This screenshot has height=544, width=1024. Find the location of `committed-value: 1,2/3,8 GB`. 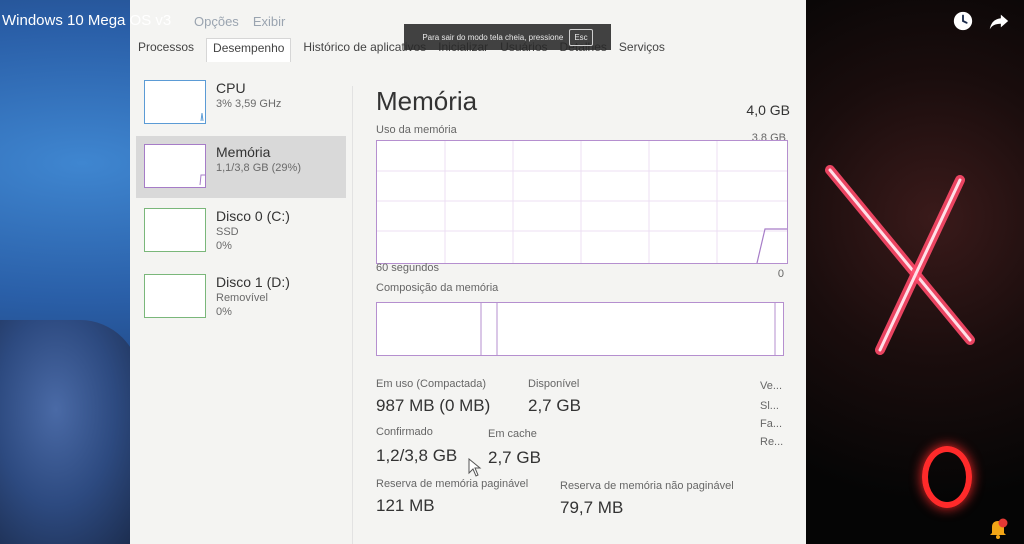

committed-value: 1,2/3,8 GB is located at coordinates (417, 455).